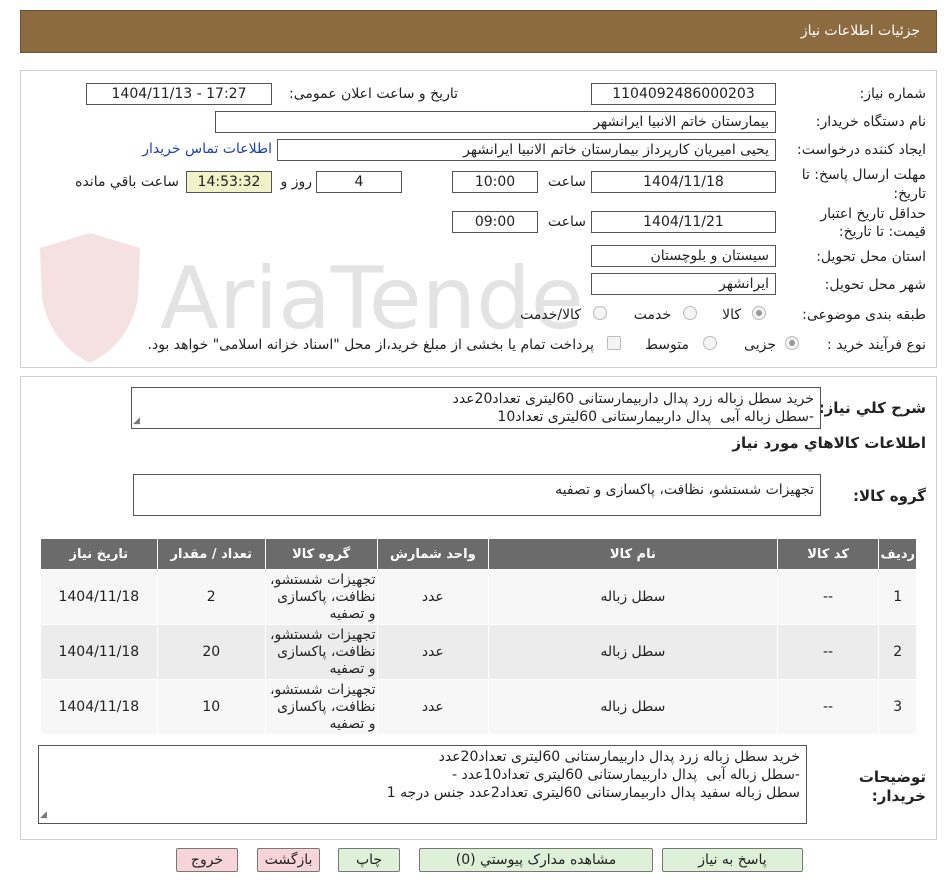  What do you see at coordinates (828, 554) in the screenshot?
I see `col-code: کد کالا` at bounding box center [828, 554].